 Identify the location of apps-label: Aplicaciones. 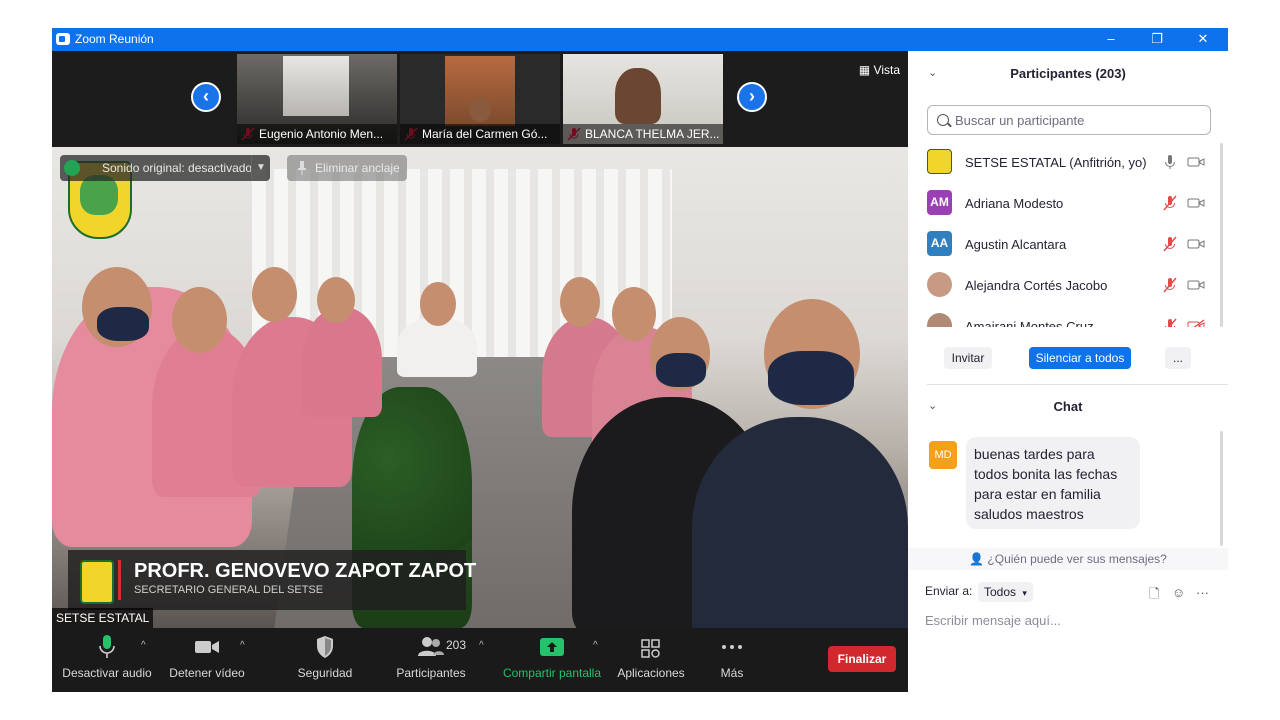
(651, 673).